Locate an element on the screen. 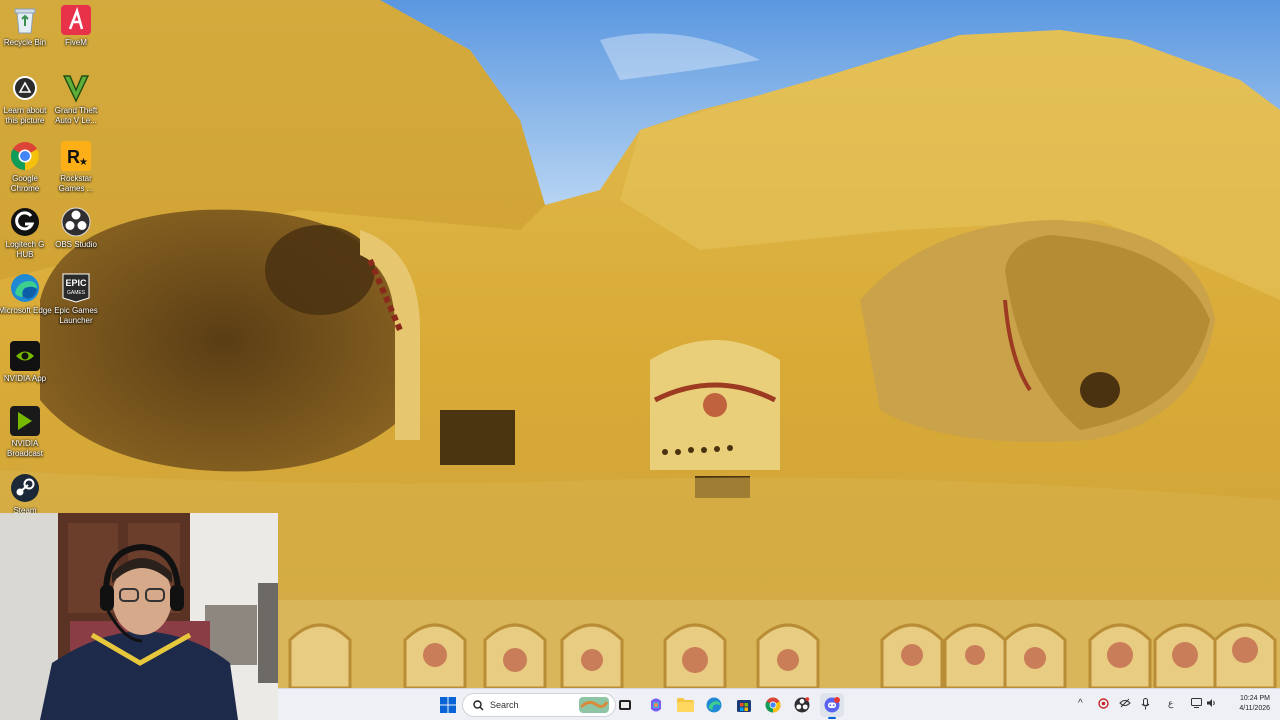 This screenshot has height=720, width=1280. desktop-icon-label: Microsoft Edge is located at coordinates (26, 310).